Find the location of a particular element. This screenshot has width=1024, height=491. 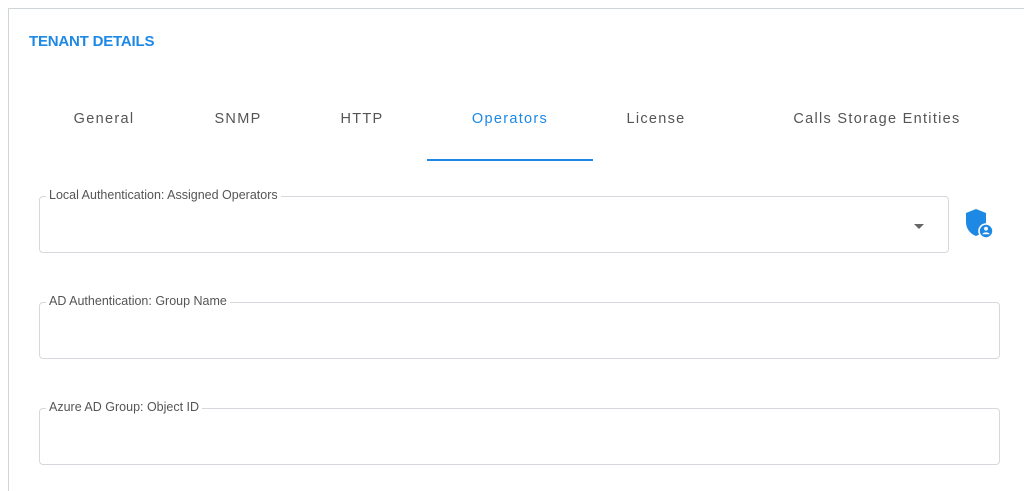

local-auth-operators-select: Local Authentication: Assigned Operators is located at coordinates (494, 220).